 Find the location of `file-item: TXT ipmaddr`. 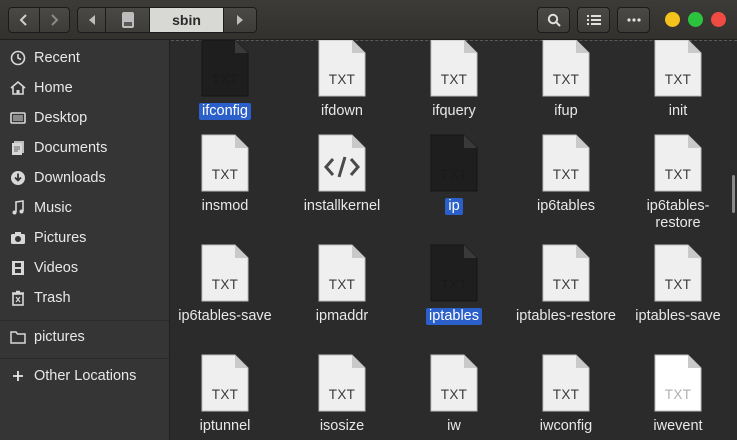

file-item: TXT ipmaddr is located at coordinates (342, 284).